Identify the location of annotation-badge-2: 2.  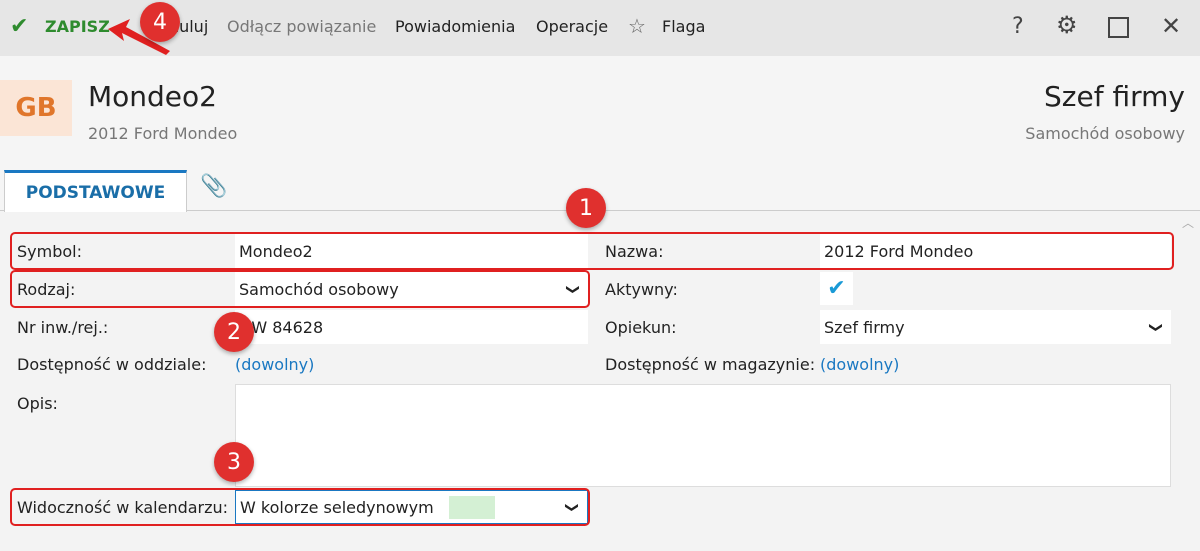
(234, 332).